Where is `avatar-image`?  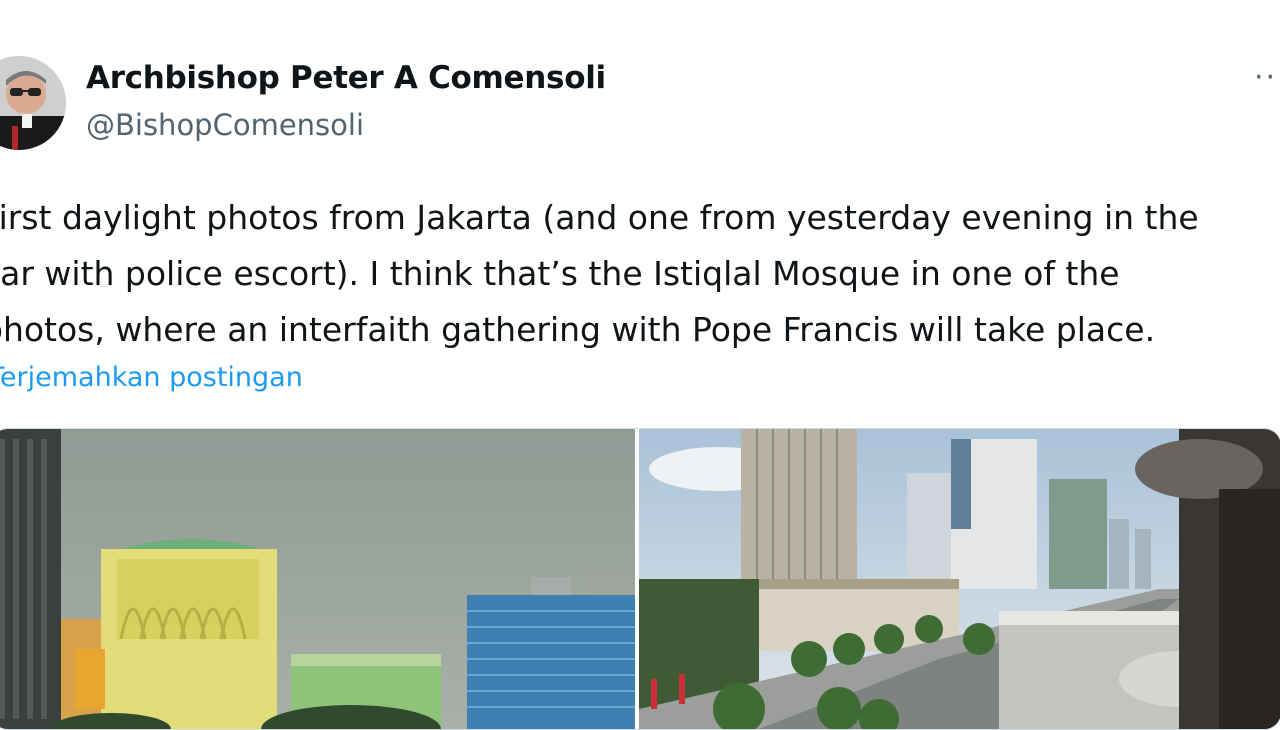 avatar-image is located at coordinates (33, 103).